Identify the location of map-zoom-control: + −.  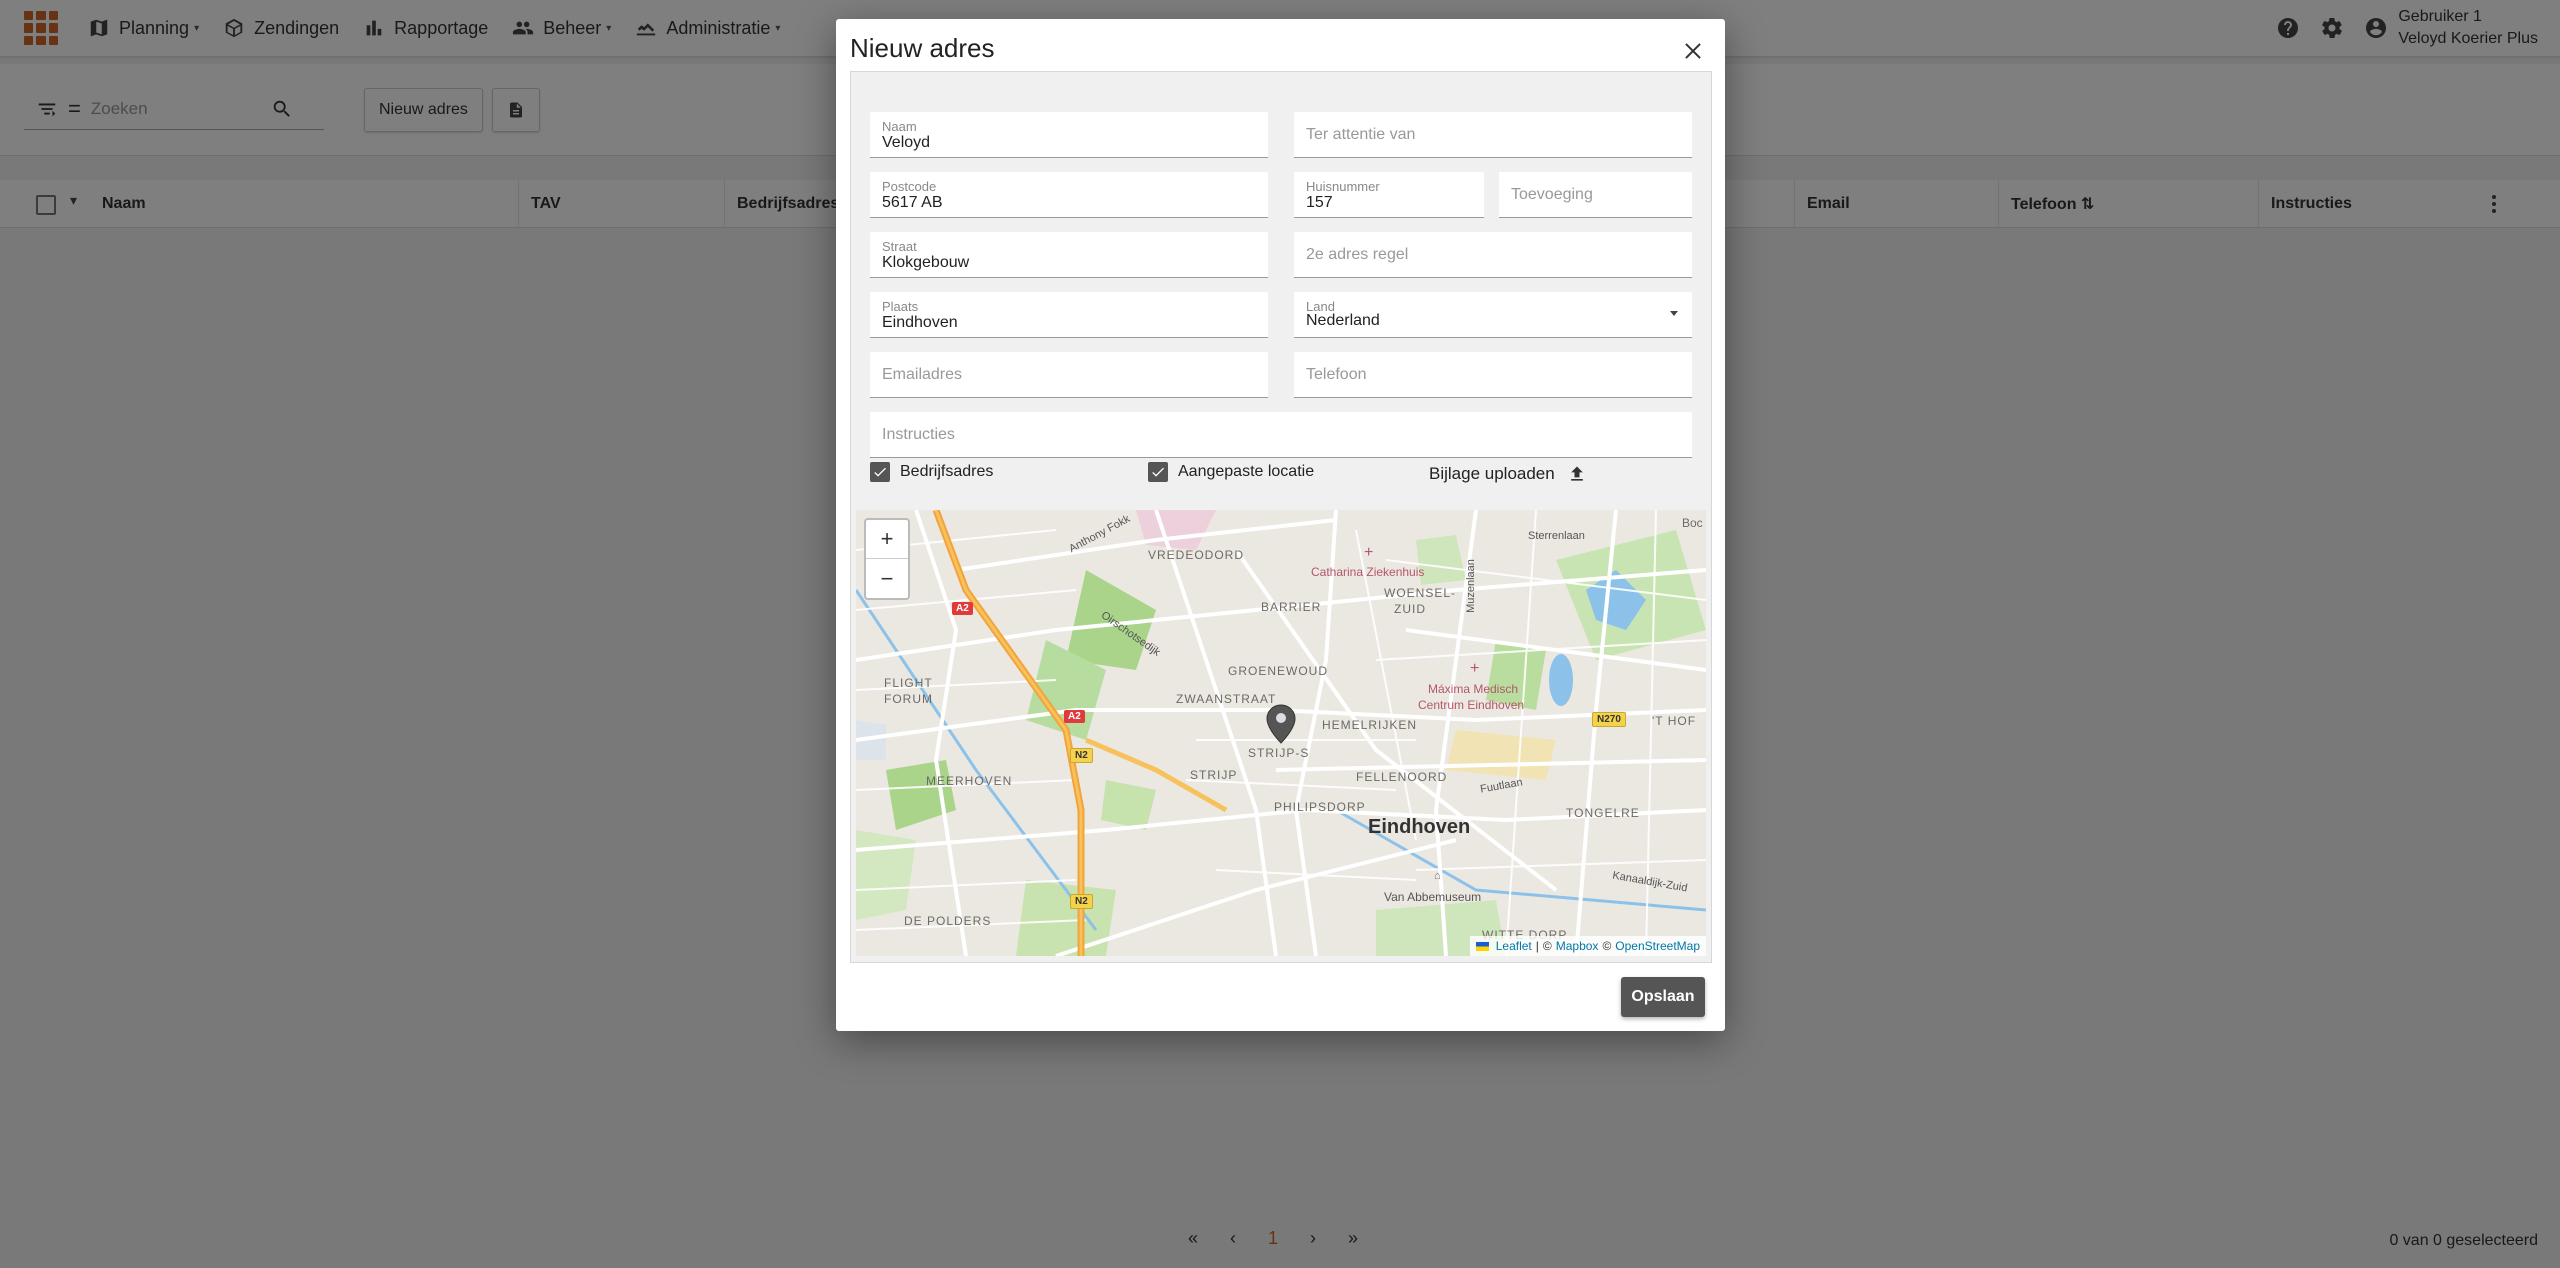
(887, 559).